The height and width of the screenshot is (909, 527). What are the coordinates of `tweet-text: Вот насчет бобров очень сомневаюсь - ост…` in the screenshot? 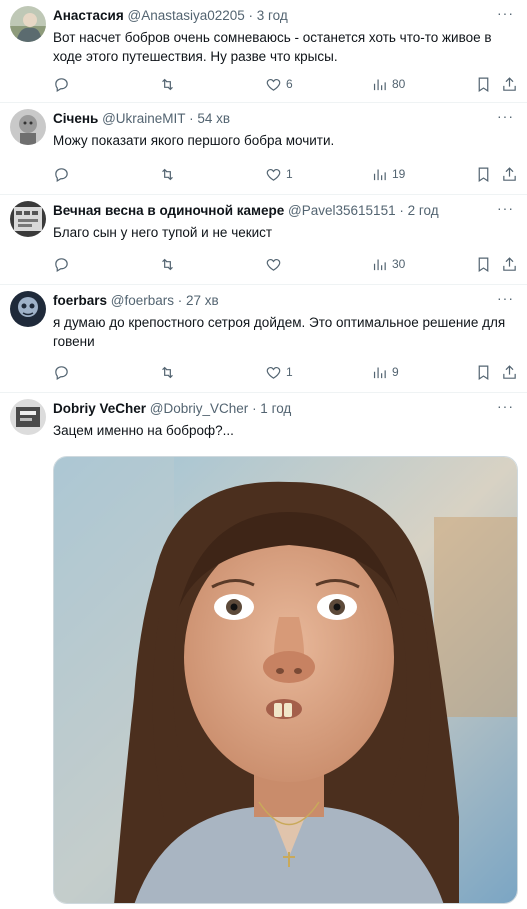 It's located at (272, 47).